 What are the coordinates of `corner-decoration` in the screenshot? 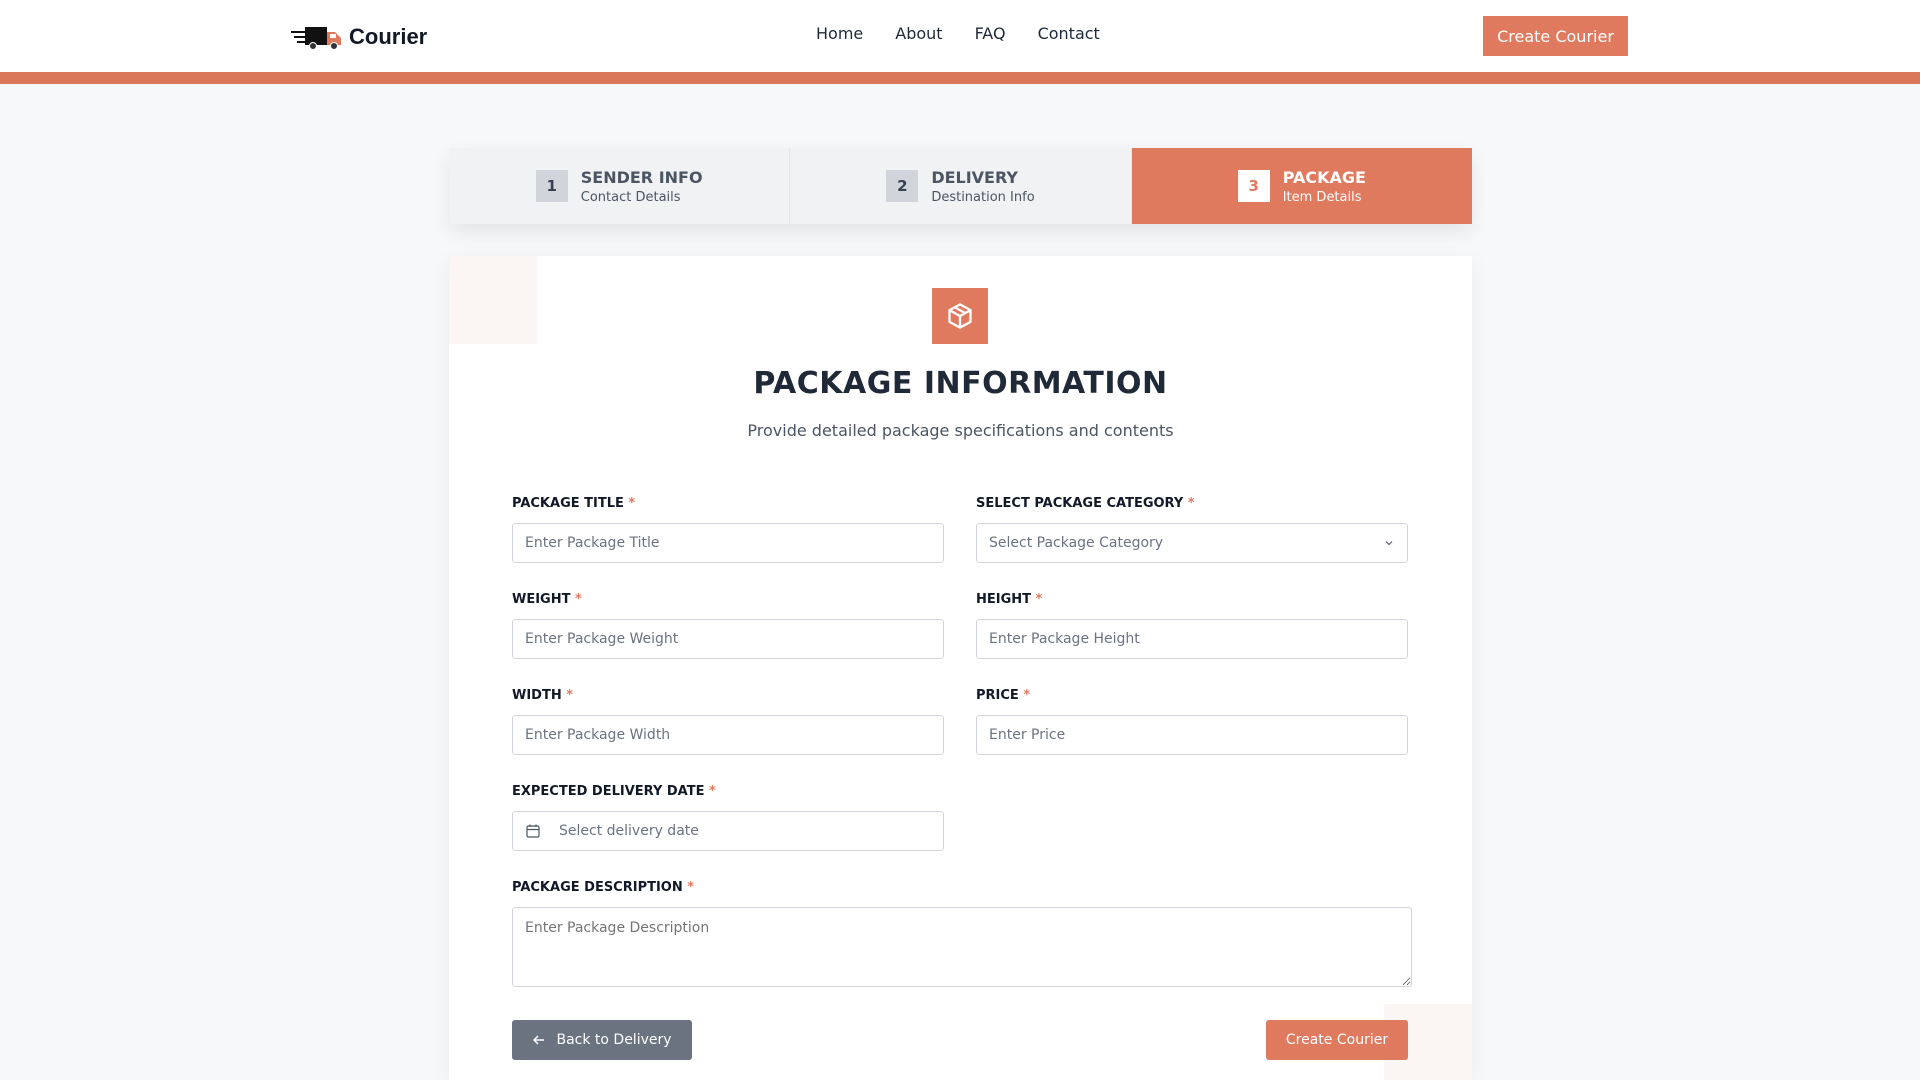 It's located at (493, 300).